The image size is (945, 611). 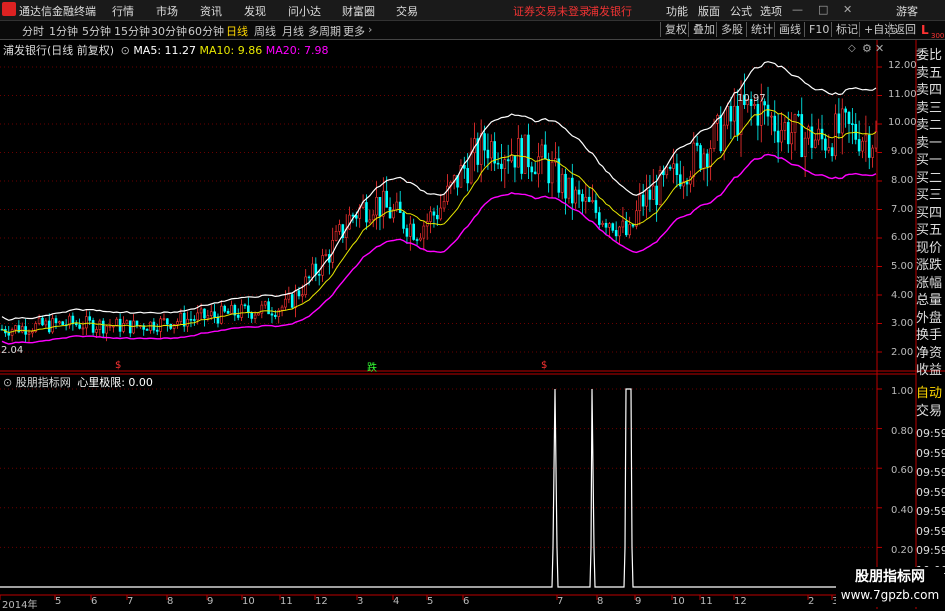 I want to click on mark-button: 标记, so click(x=846, y=29).